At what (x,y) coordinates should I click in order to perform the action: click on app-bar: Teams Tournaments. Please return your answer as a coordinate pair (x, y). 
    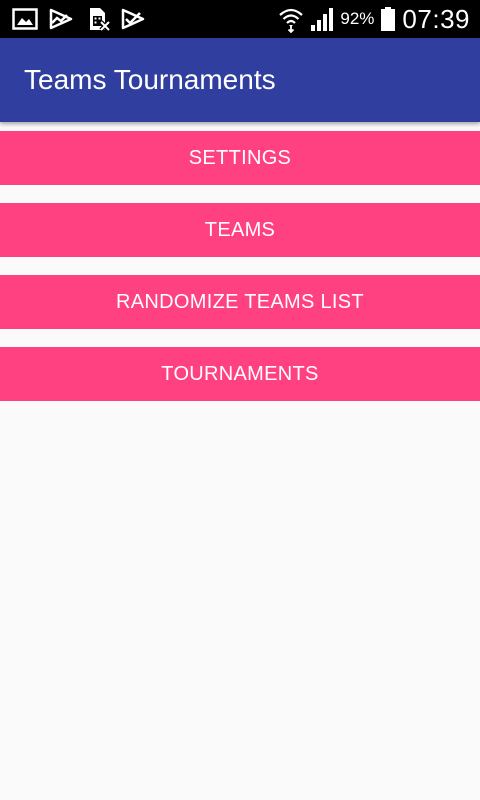
    Looking at the image, I should click on (240, 80).